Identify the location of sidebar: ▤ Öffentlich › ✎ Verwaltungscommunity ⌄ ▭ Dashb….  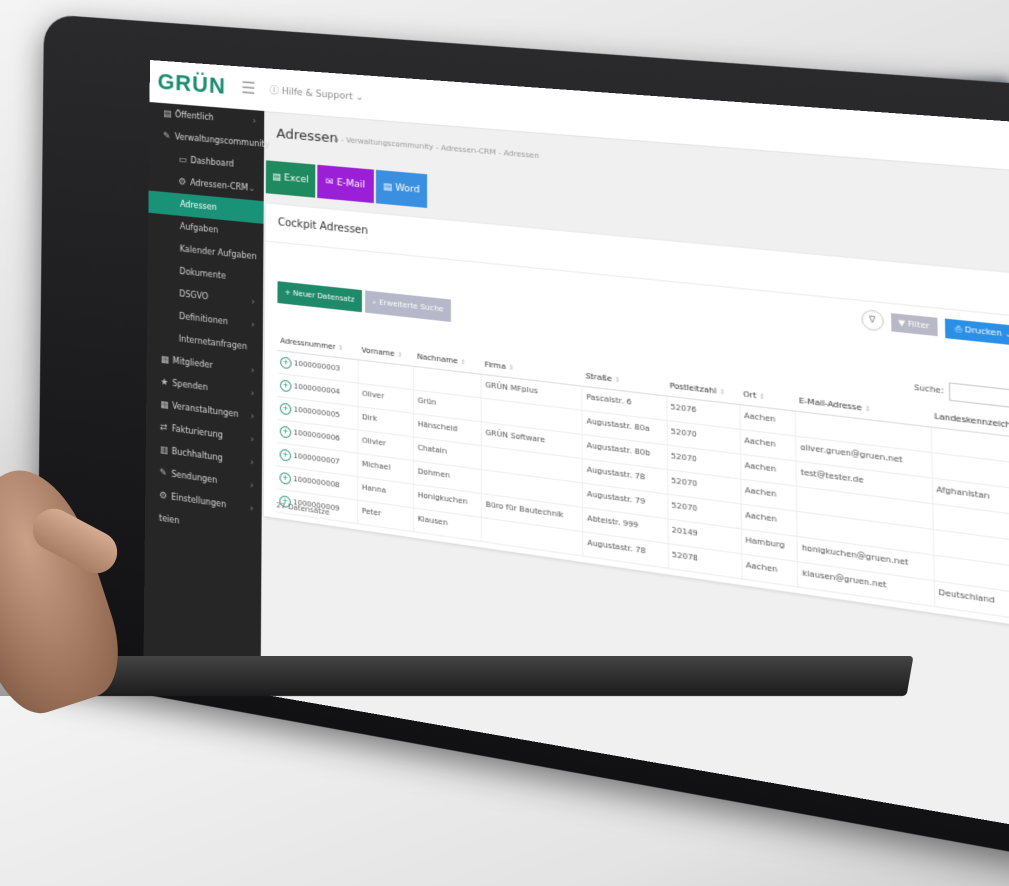
(203, 399).